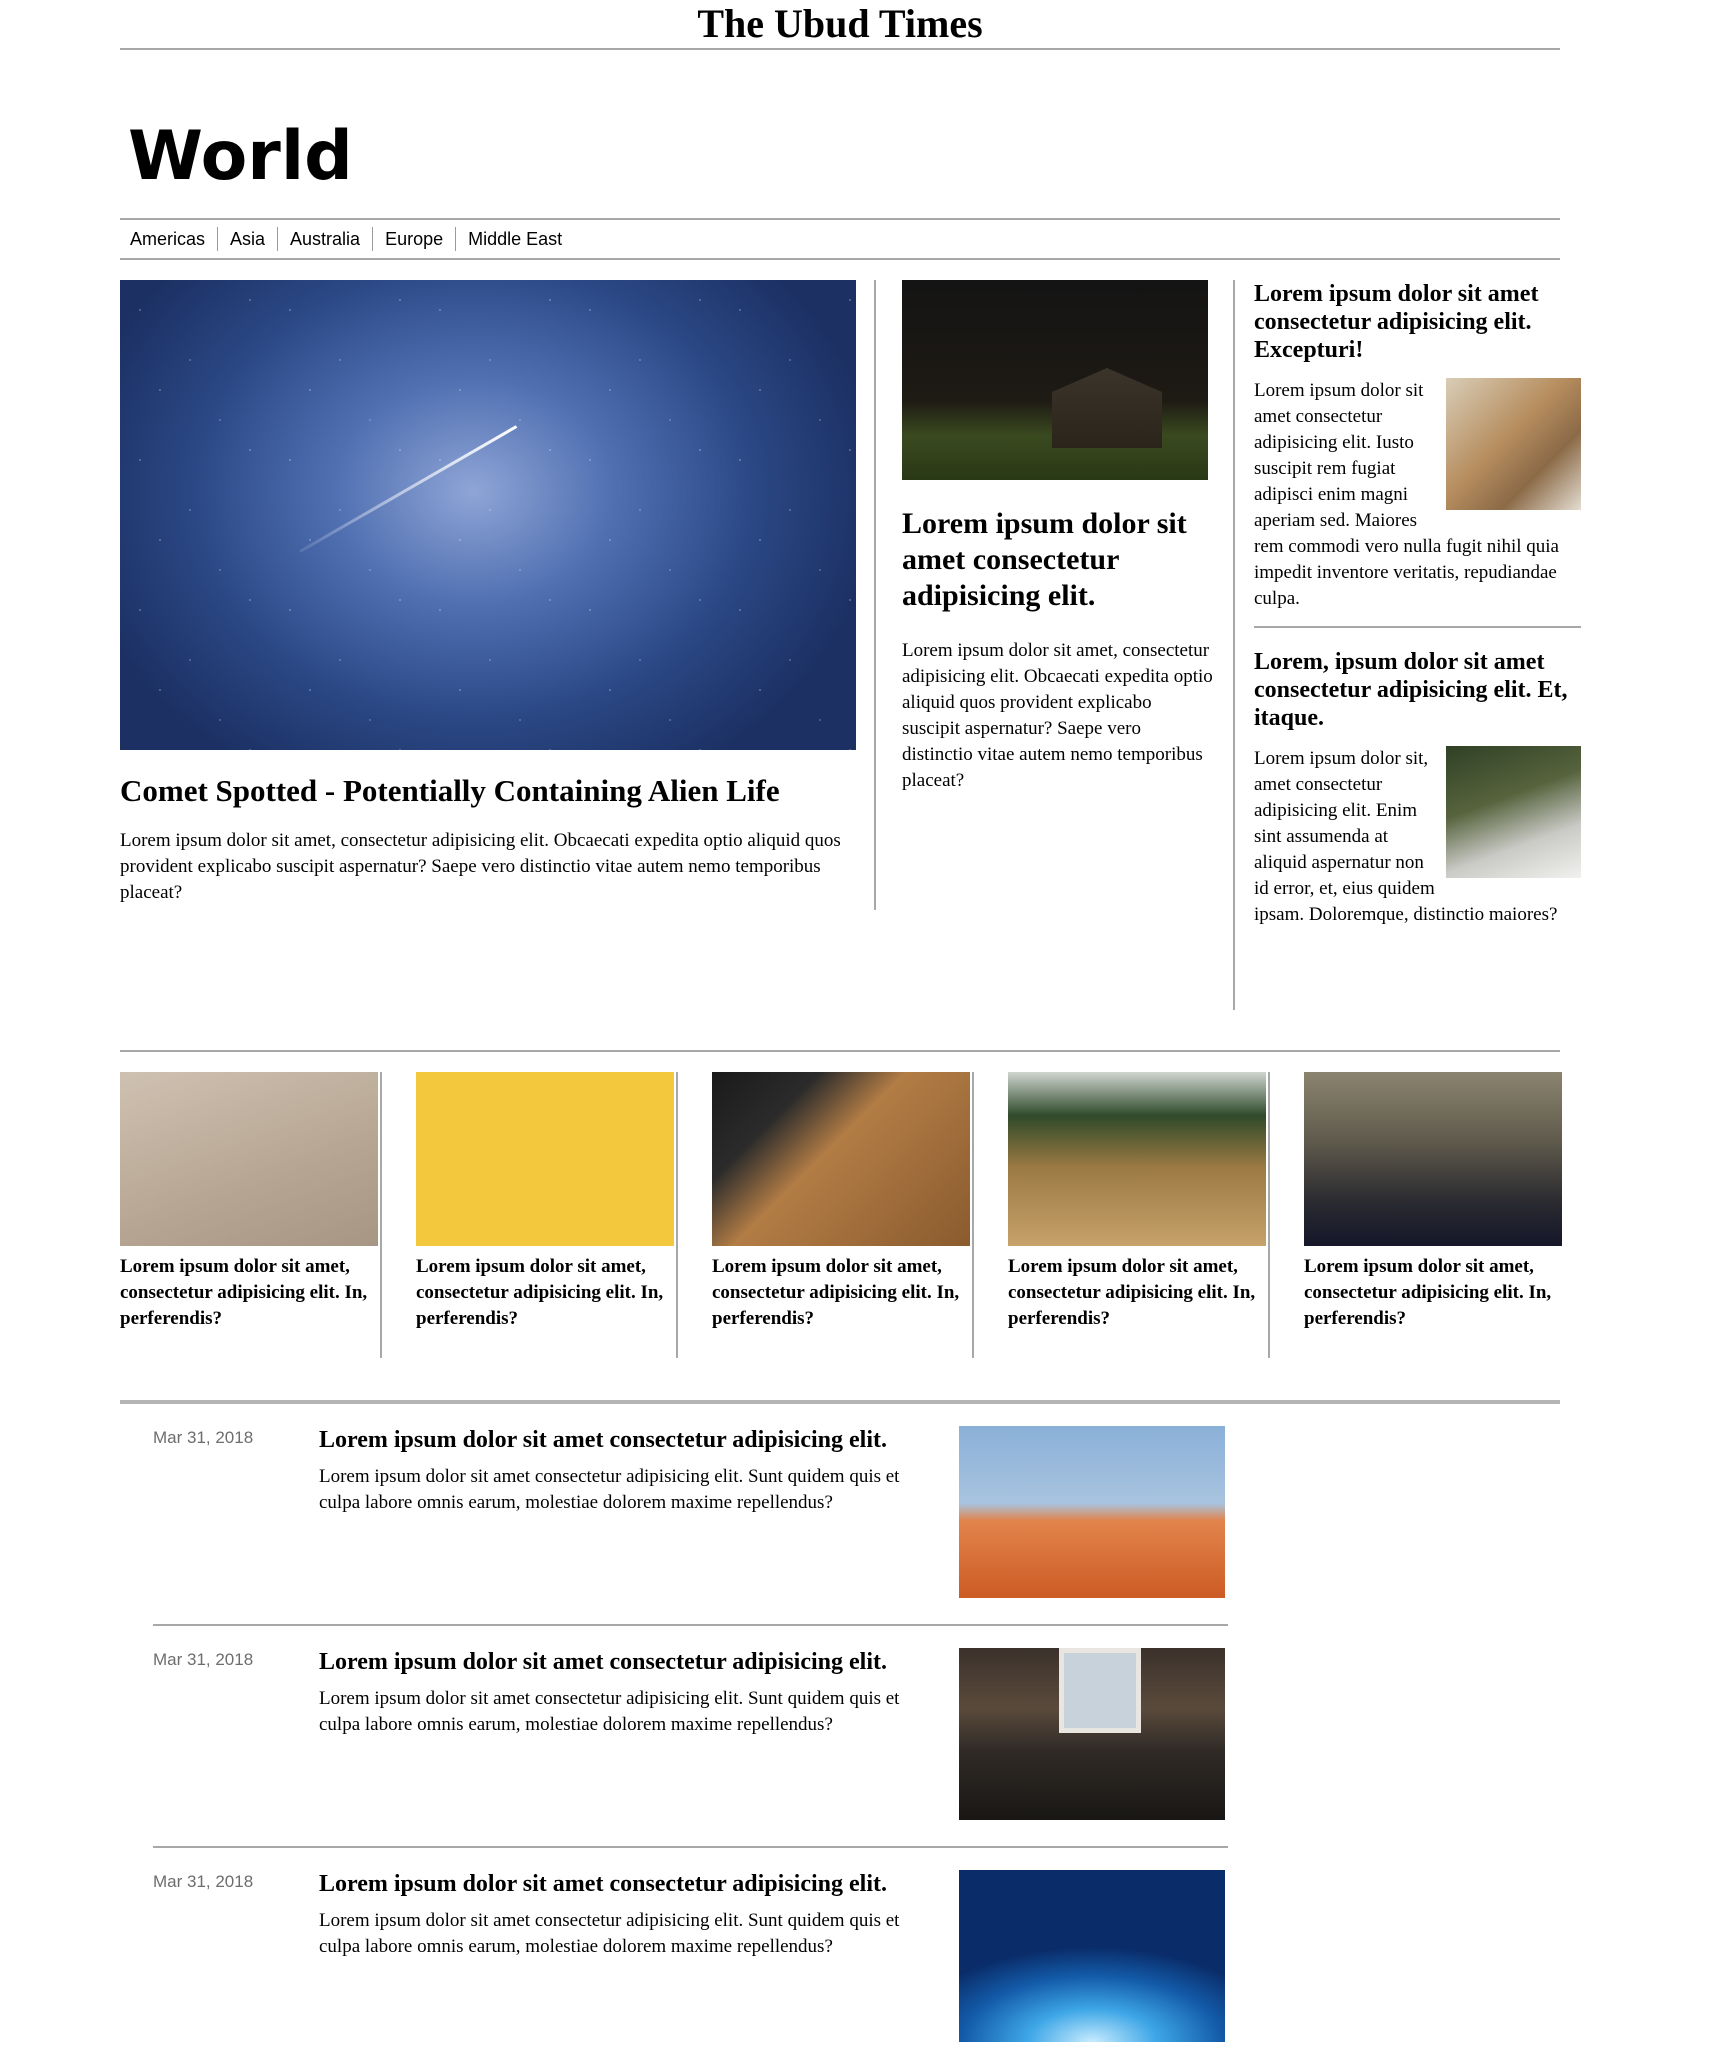 Image resolution: width=1730 pixels, height=2068 pixels. Describe the element at coordinates (1100, 1690) in the screenshot. I see `window-shape` at that location.